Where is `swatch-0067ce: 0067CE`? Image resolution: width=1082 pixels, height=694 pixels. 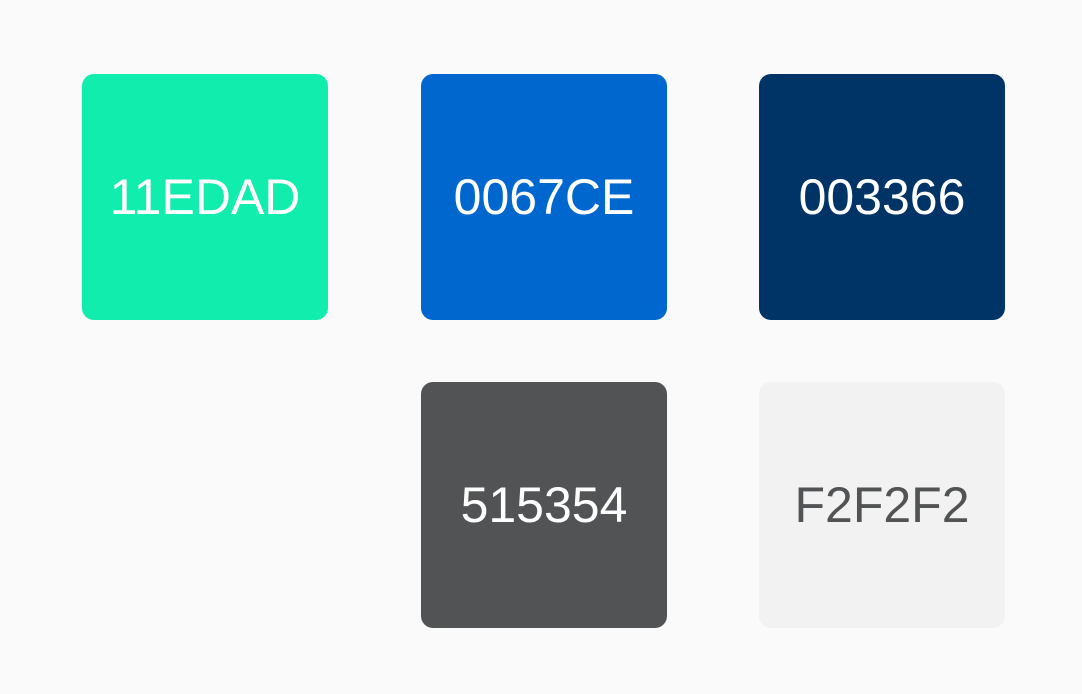
swatch-0067ce: 0067CE is located at coordinates (544, 197).